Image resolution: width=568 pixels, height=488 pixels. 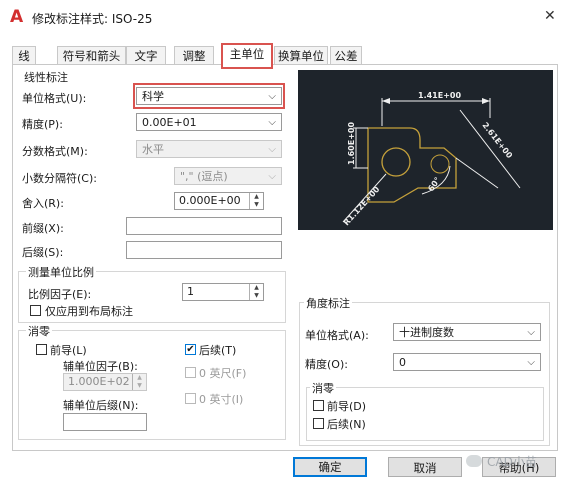 I want to click on tab-fit: 调整, so click(x=194, y=55).